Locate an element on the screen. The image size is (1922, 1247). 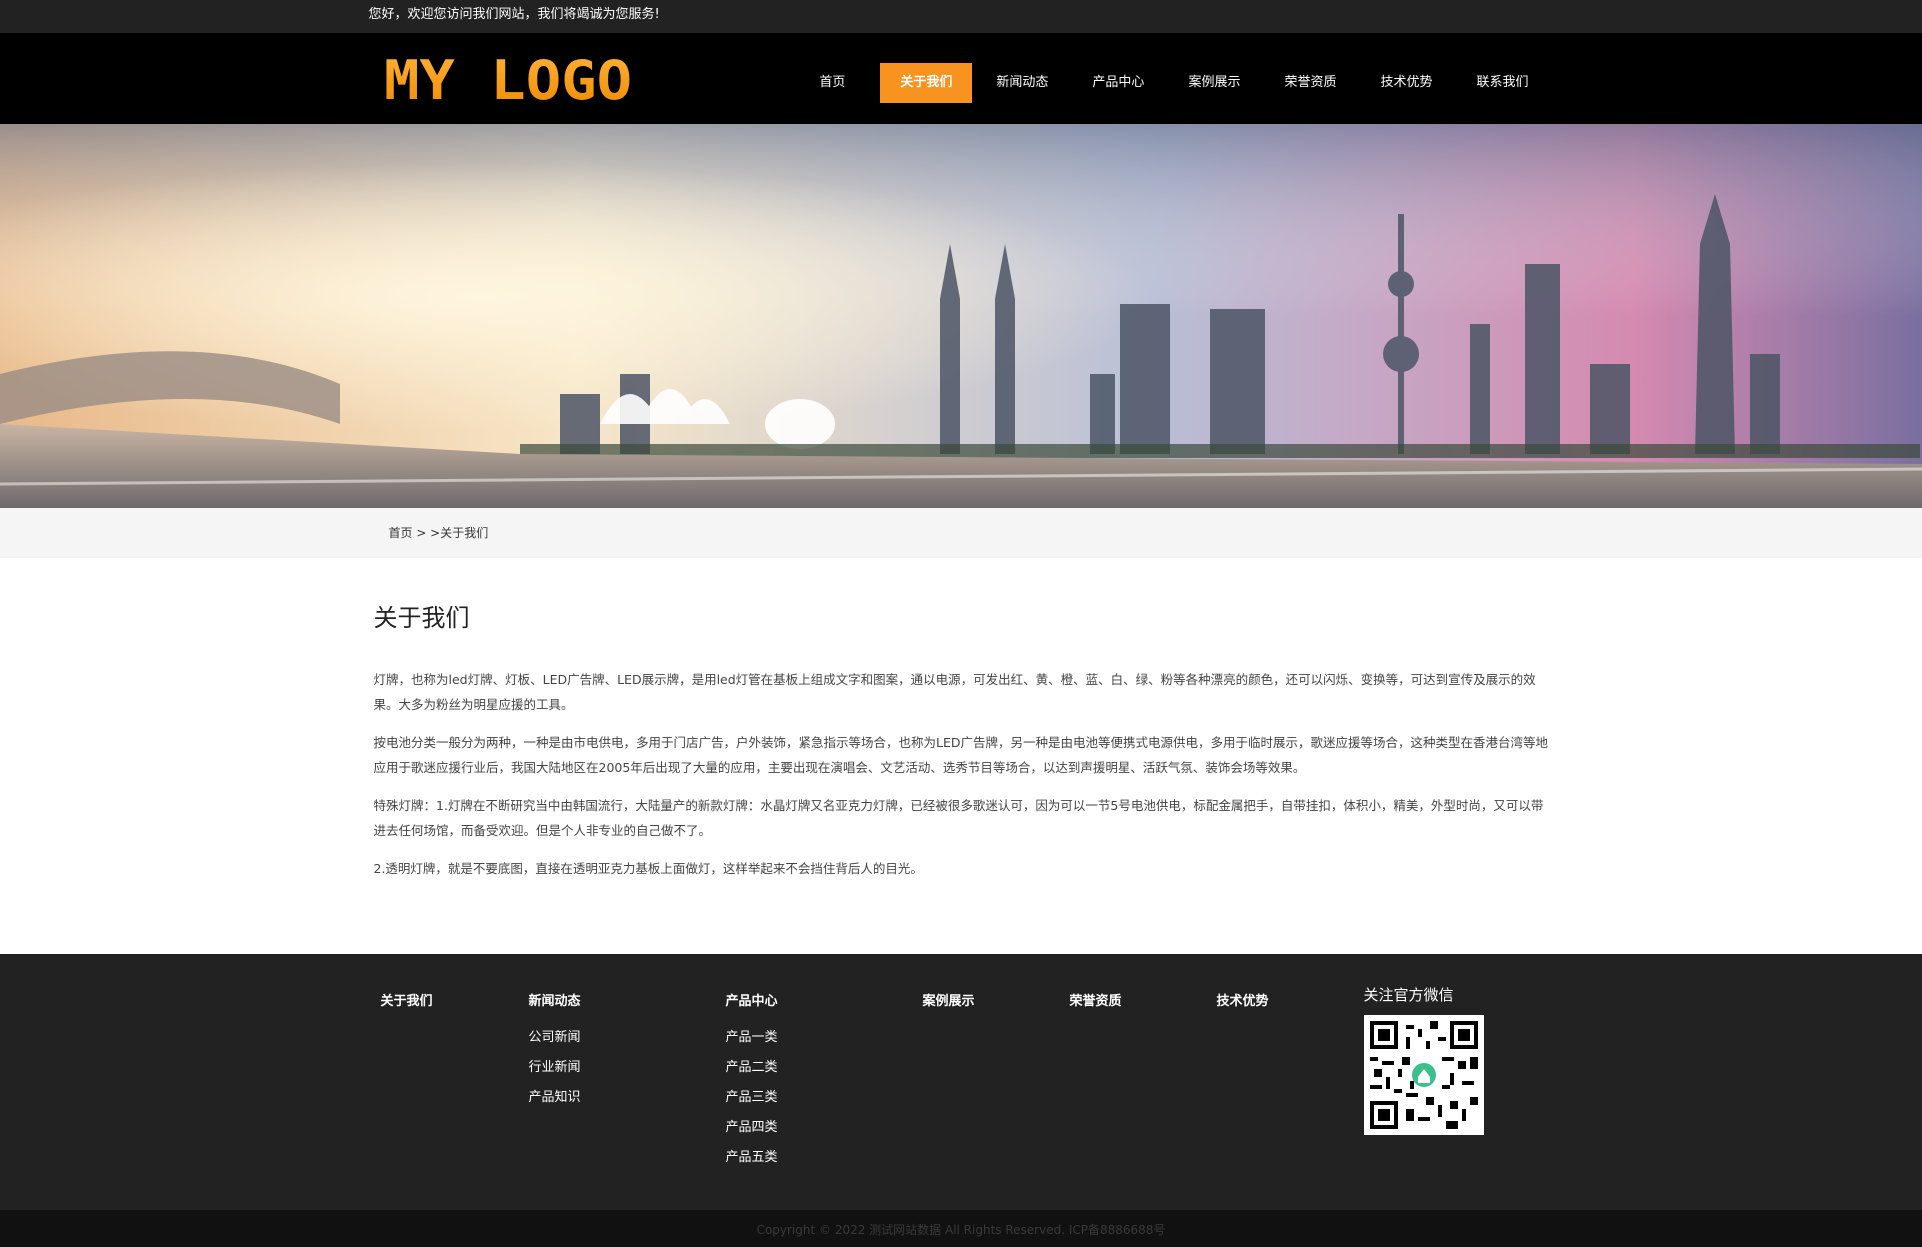
footer-col-title: 案例展示 is located at coordinates (949, 999).